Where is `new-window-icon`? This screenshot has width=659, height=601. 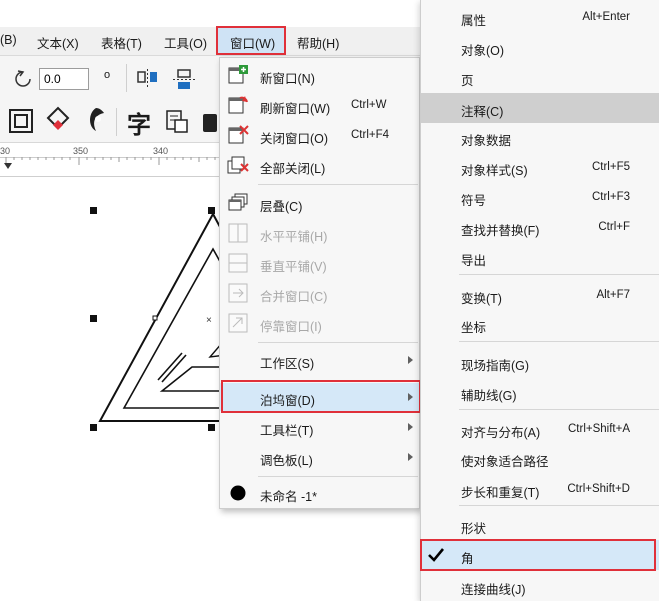
new-window-icon is located at coordinates (238, 74).